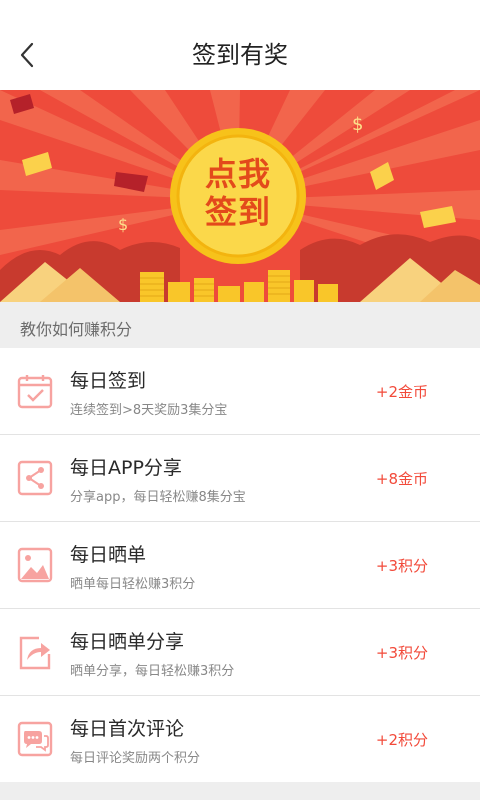  What do you see at coordinates (35, 565) in the screenshot?
I see `image-icon` at bounding box center [35, 565].